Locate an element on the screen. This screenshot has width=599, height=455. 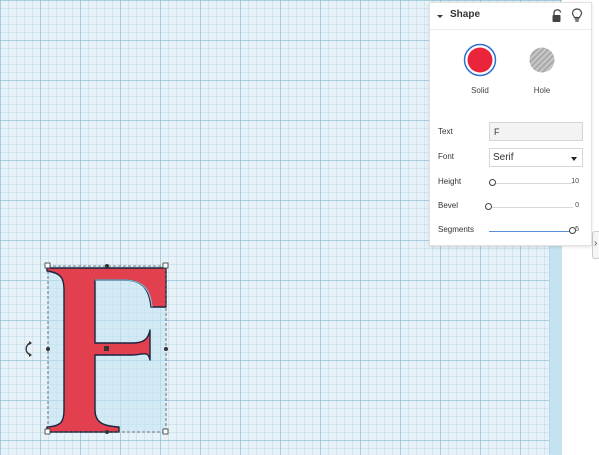
solid-mode-button: Solid is located at coordinates (480, 69).